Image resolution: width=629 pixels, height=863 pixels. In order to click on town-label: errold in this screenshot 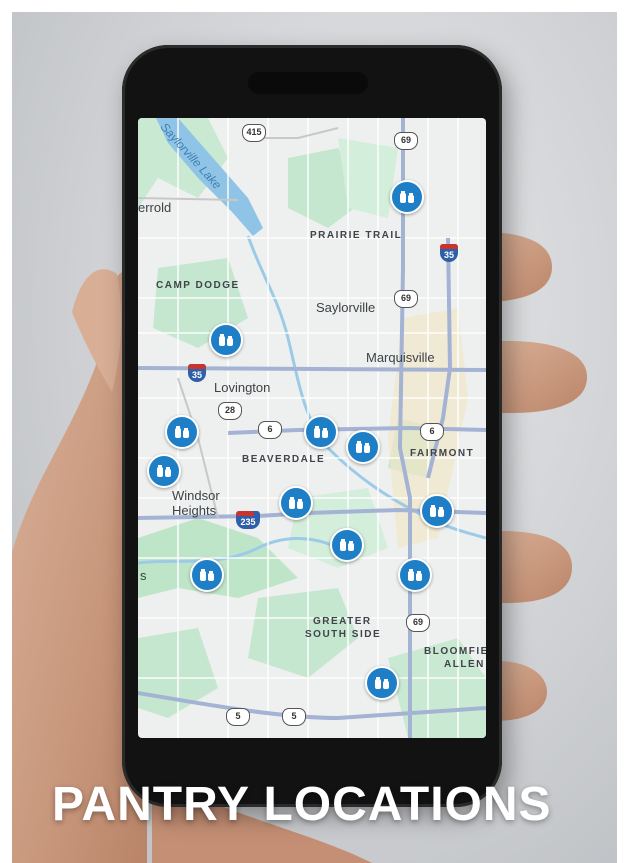, I will do `click(155, 207)`.